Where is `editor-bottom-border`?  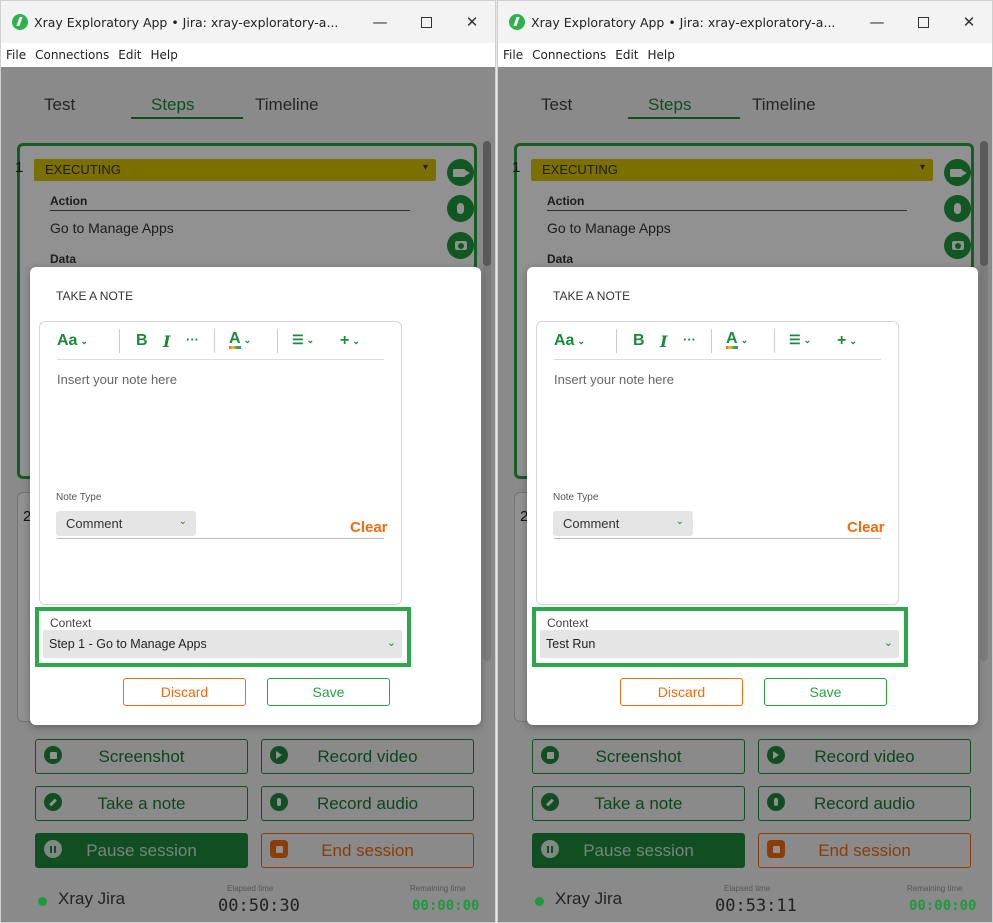 editor-bottom-border is located at coordinates (220, 538).